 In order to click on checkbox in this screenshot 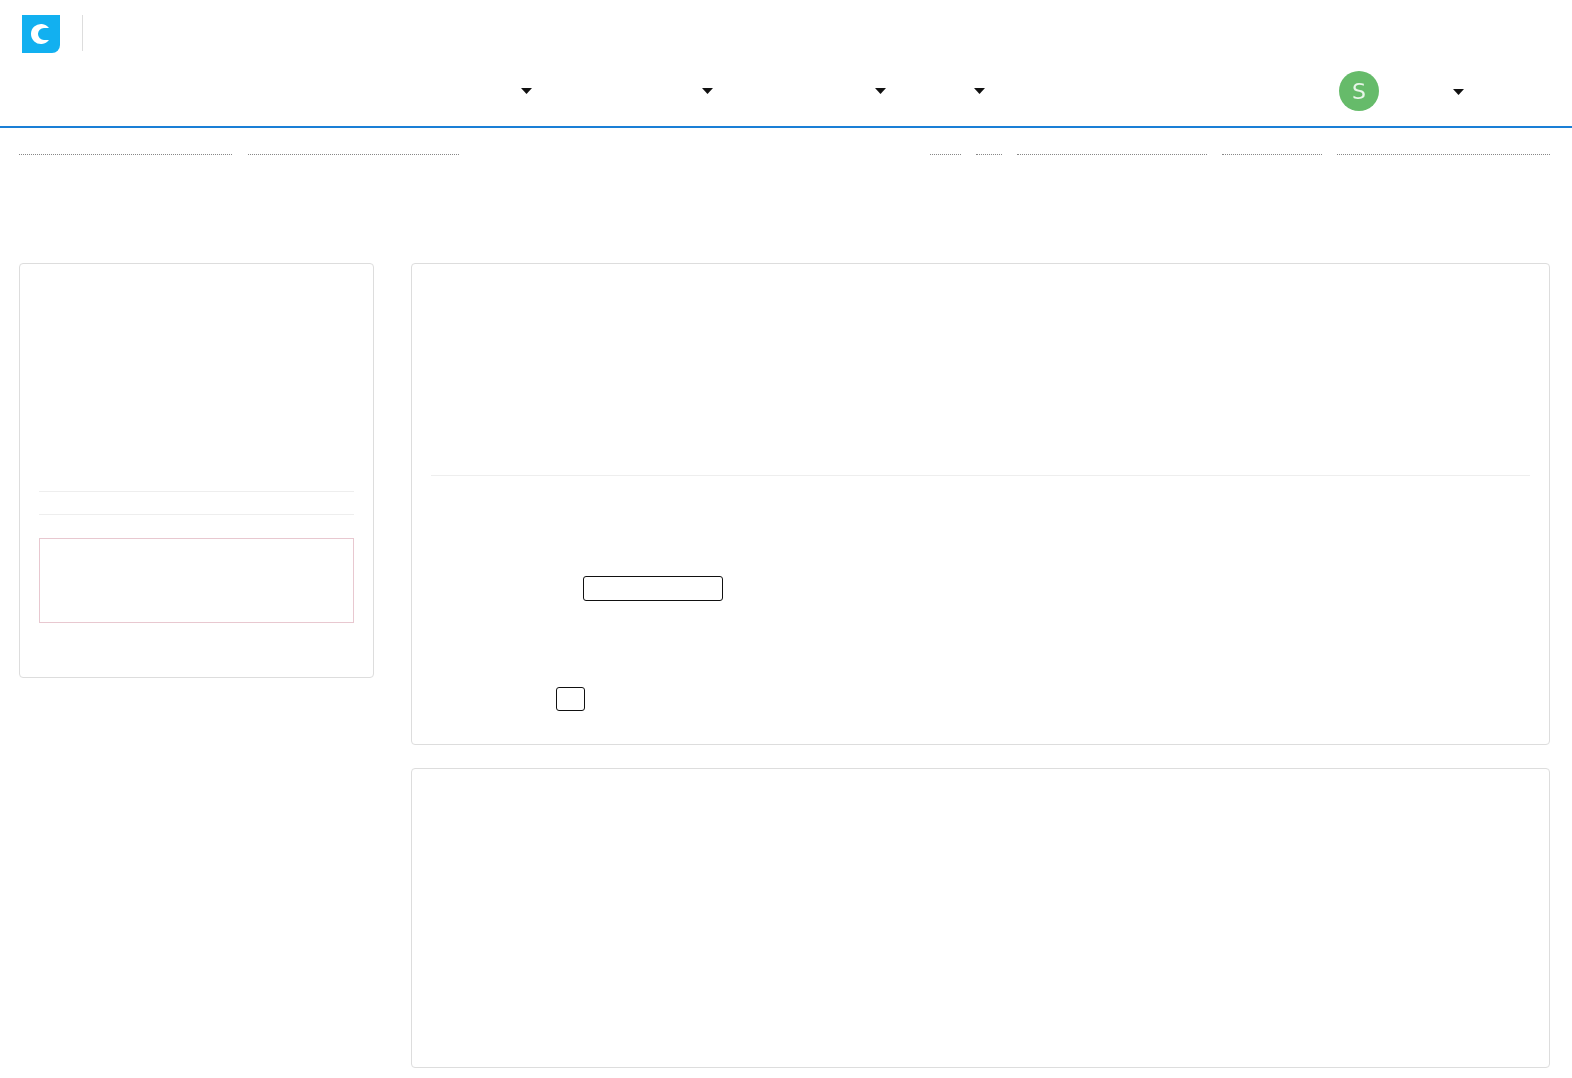, I will do `click(570, 699)`.